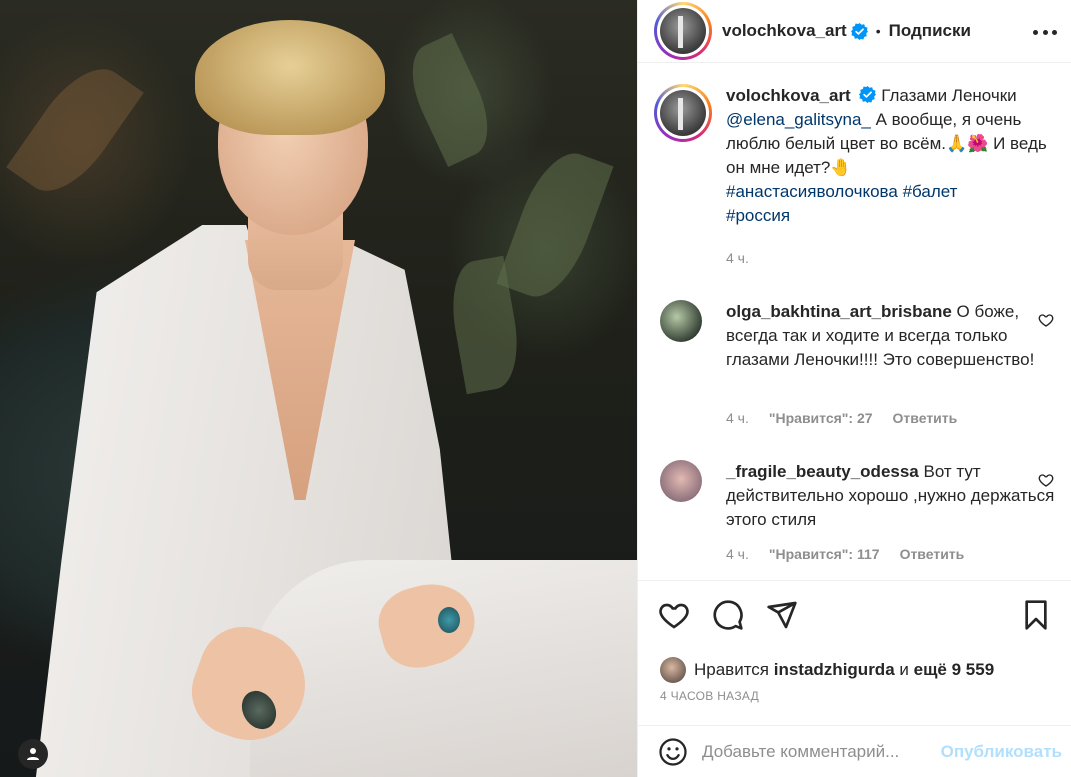 The height and width of the screenshot is (777, 1071). Describe the element at coordinates (449, 620) in the screenshot. I see `photo-ring` at that location.